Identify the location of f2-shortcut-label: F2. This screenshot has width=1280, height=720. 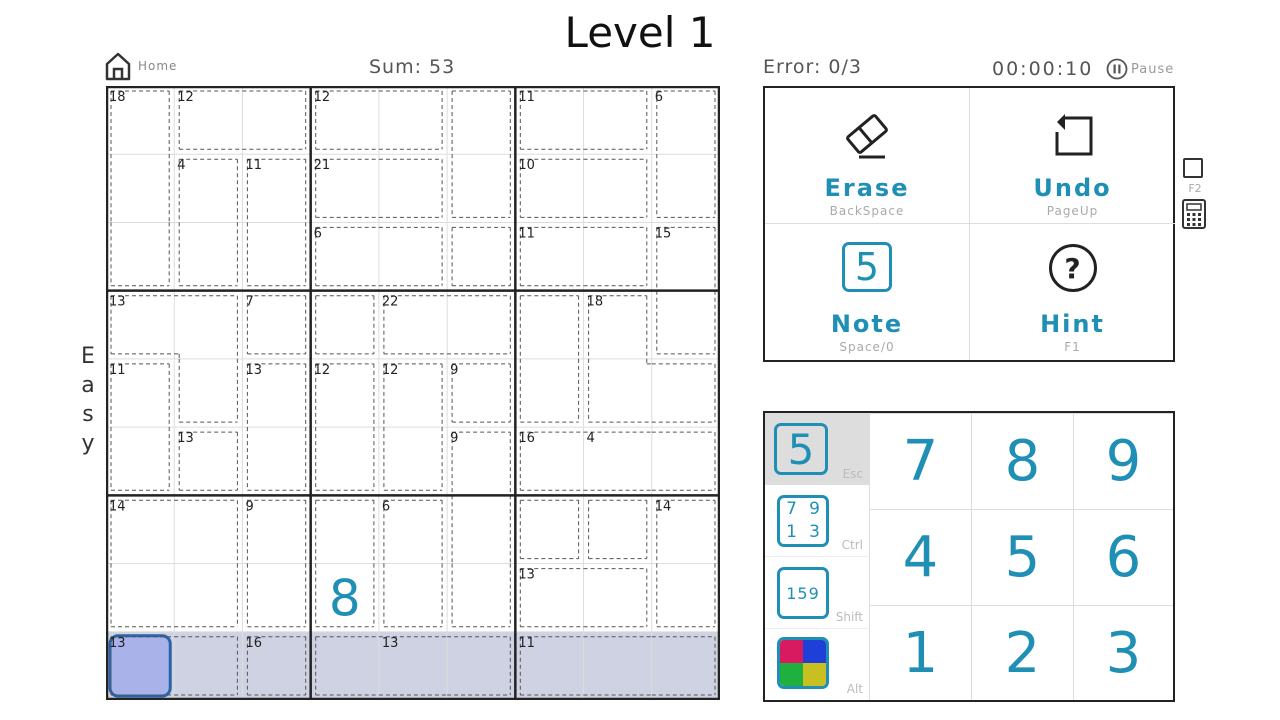
(1195, 188).